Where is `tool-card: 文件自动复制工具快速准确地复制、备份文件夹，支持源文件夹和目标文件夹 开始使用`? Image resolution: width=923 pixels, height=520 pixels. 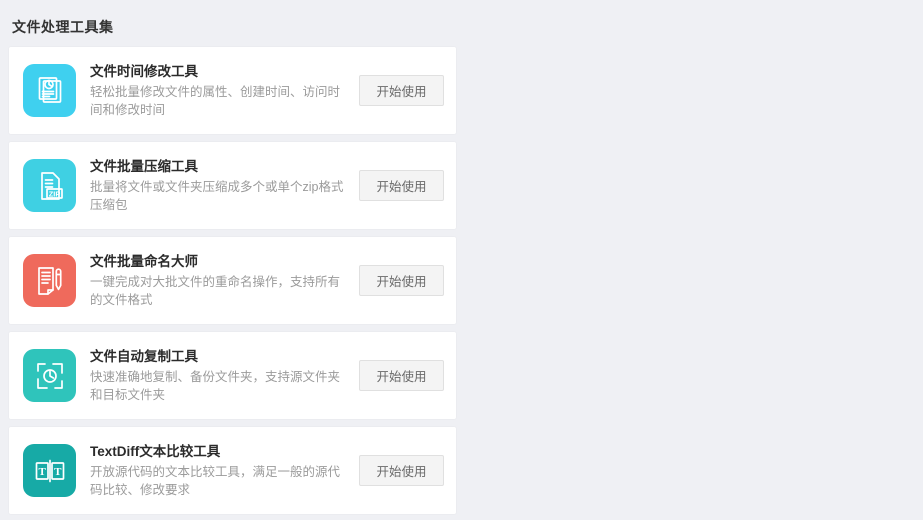
tool-card: 文件自动复制工具快速准确地复制、备份文件夹，支持源文件夹和目标文件夹 开始使用 is located at coordinates (232, 375).